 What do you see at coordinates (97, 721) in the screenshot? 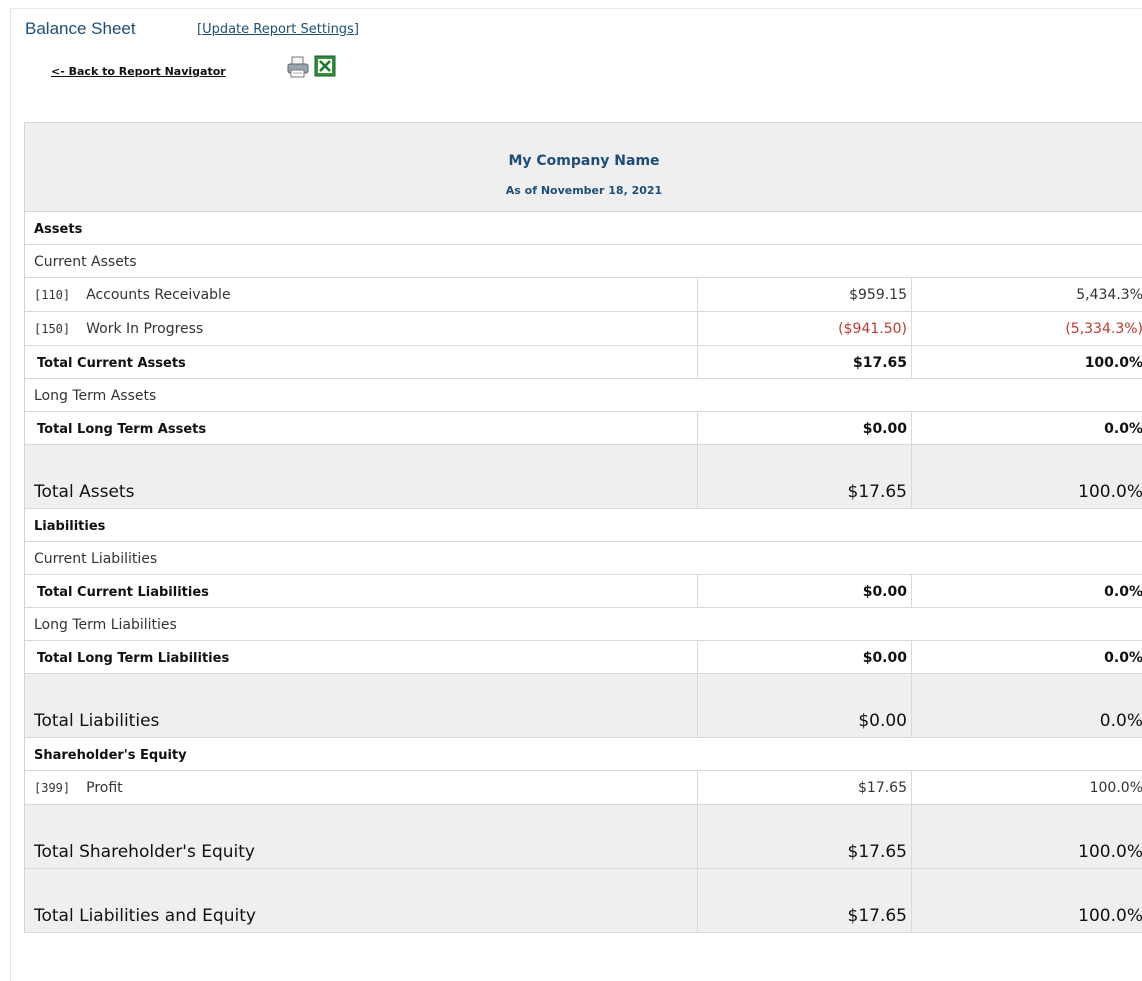
I see `grand-total-label: Total Liabilities` at bounding box center [97, 721].